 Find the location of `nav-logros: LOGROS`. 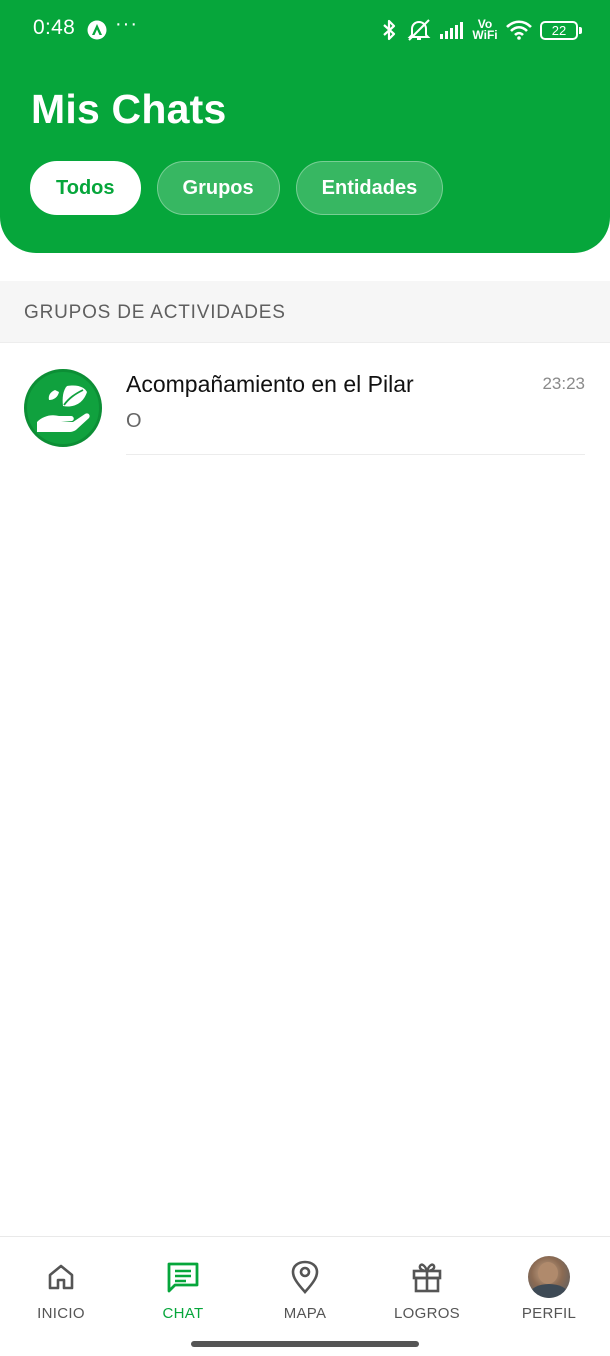

nav-logros: LOGROS is located at coordinates (427, 1289).